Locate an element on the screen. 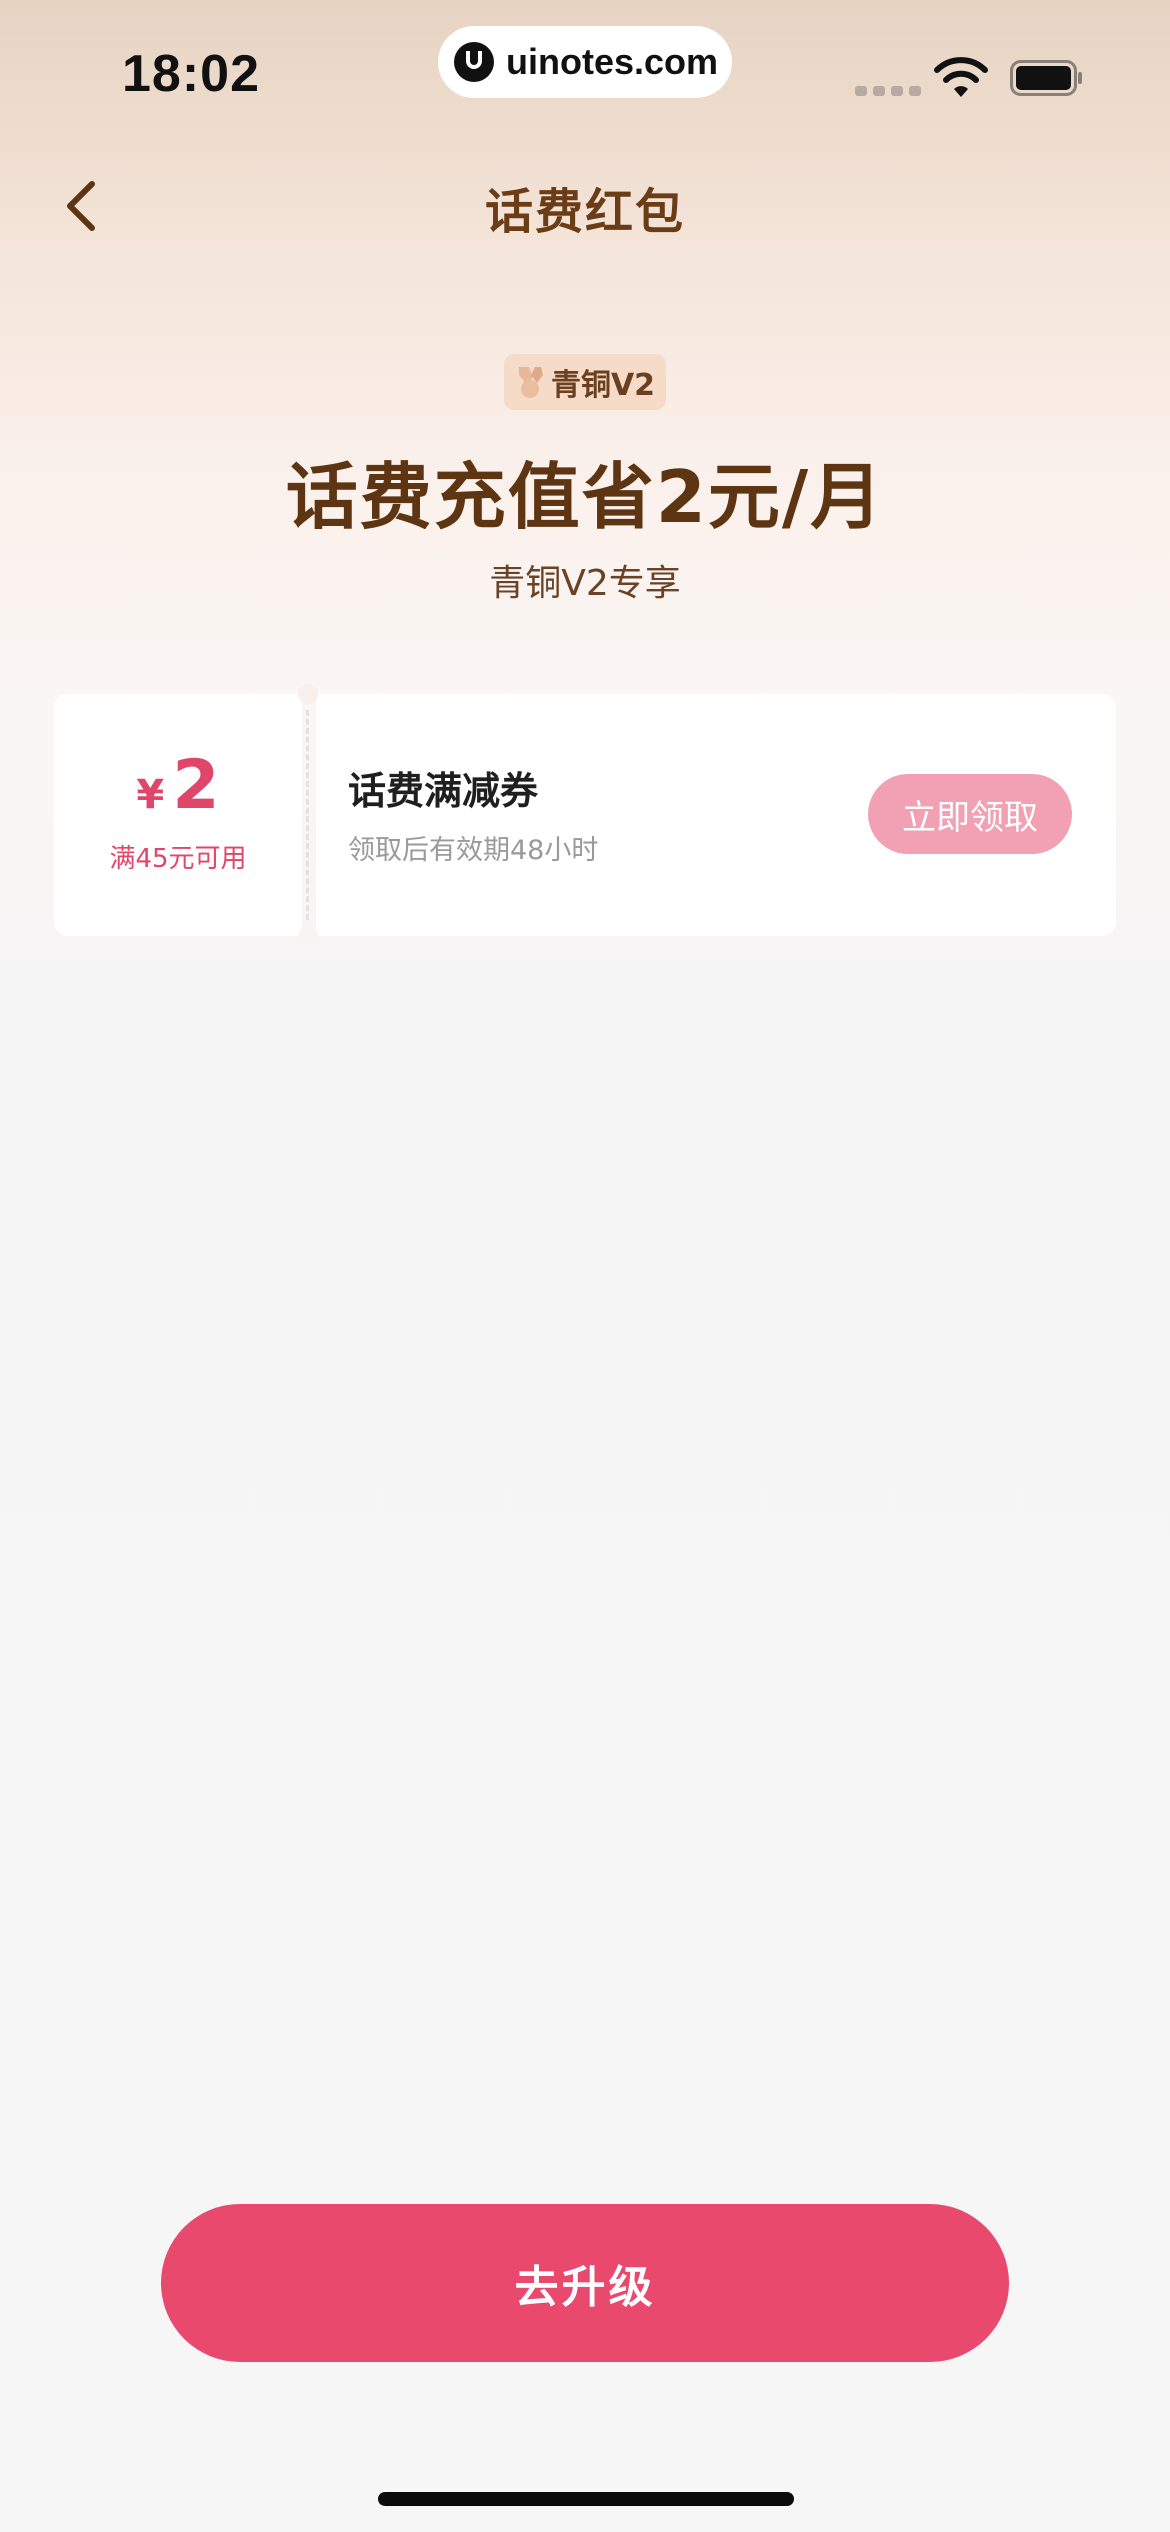 This screenshot has width=1170, height=2532. level-badge: 青铜V2 is located at coordinates (585, 382).